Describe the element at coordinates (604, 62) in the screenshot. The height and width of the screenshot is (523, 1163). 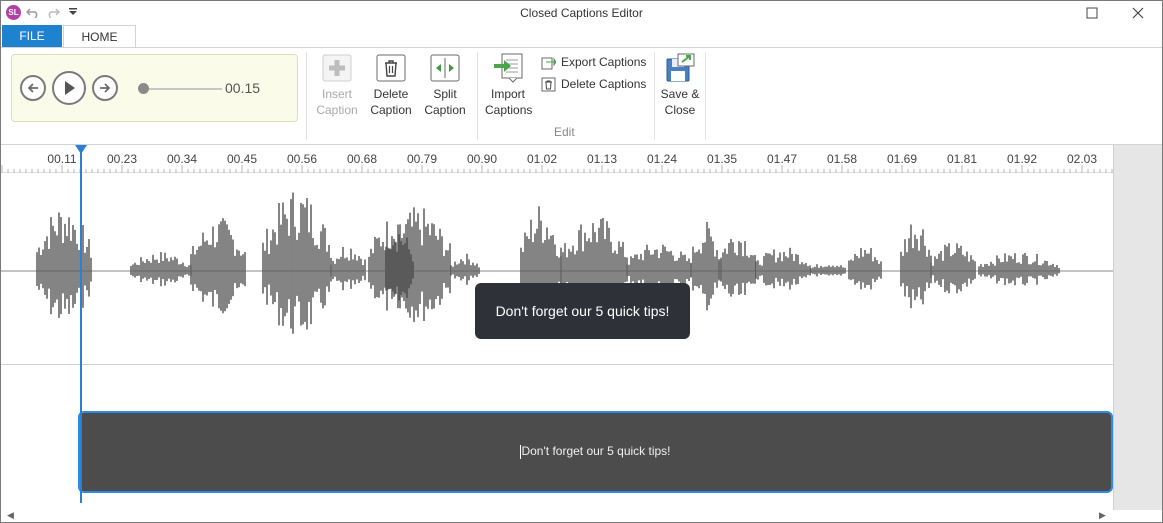
I see `export-captions-label: Export Captions` at that location.